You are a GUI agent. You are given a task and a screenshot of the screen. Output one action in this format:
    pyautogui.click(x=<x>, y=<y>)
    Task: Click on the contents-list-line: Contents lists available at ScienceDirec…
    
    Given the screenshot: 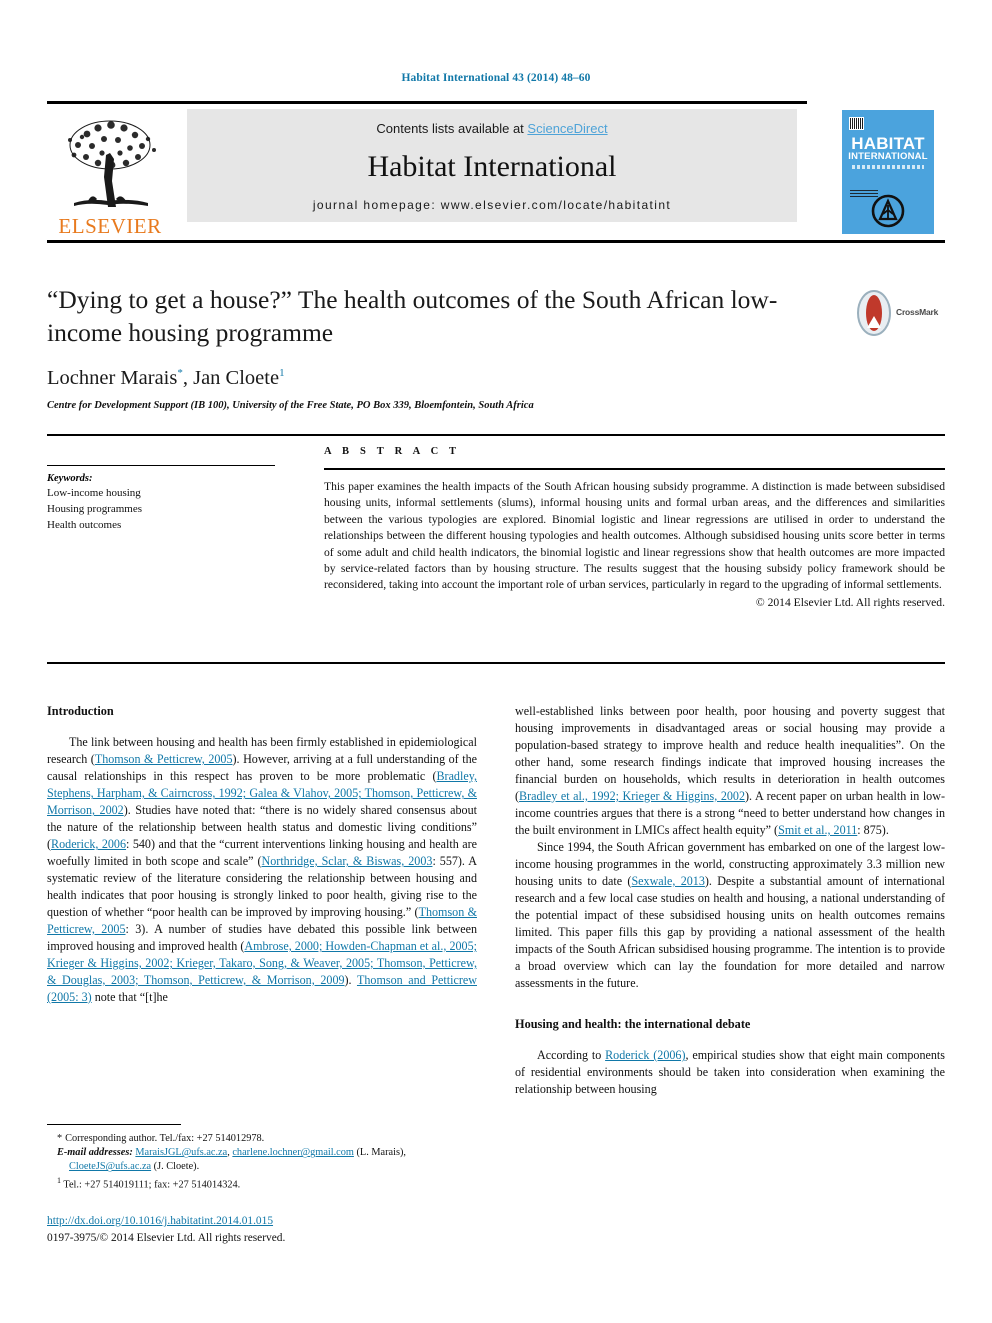 What is the action you would take?
    pyautogui.click(x=491, y=128)
    